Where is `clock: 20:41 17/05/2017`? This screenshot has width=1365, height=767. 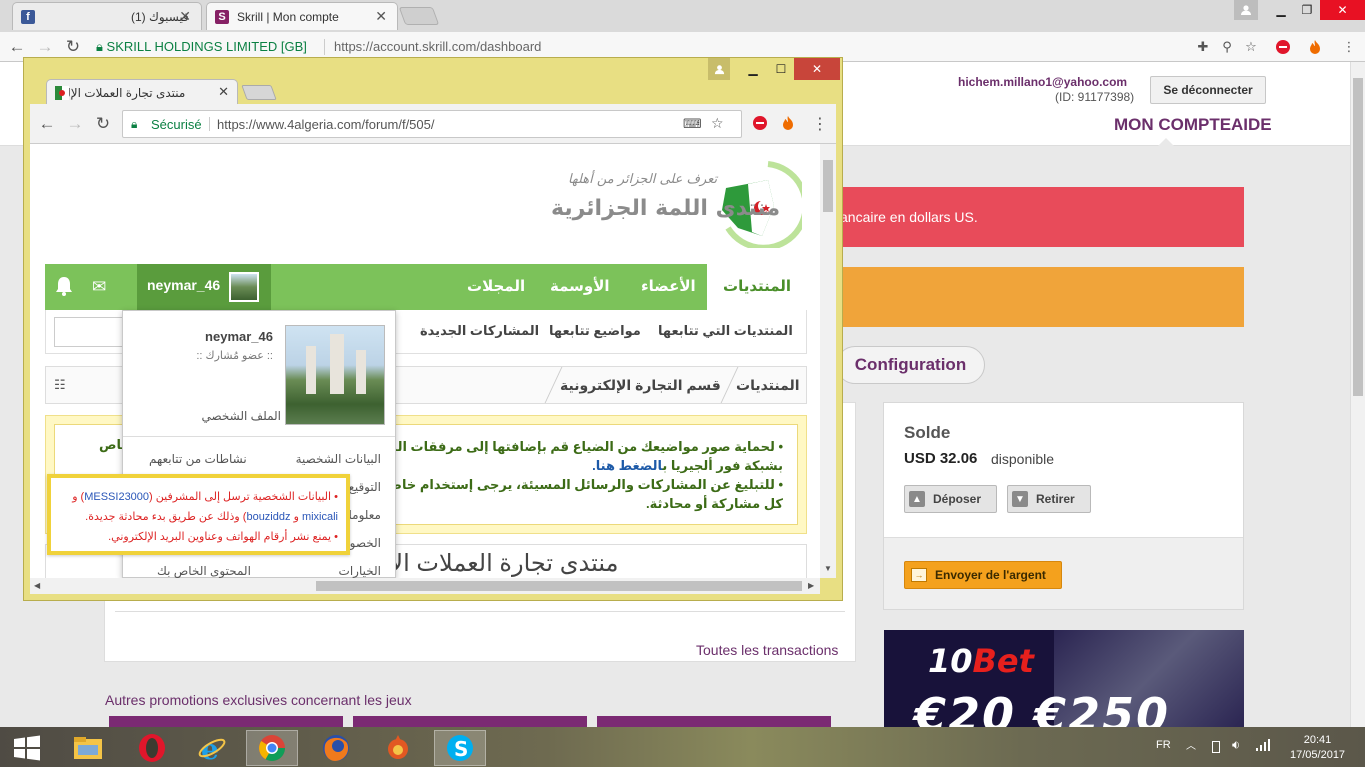 clock: 20:41 17/05/2017 is located at coordinates (1317, 748).